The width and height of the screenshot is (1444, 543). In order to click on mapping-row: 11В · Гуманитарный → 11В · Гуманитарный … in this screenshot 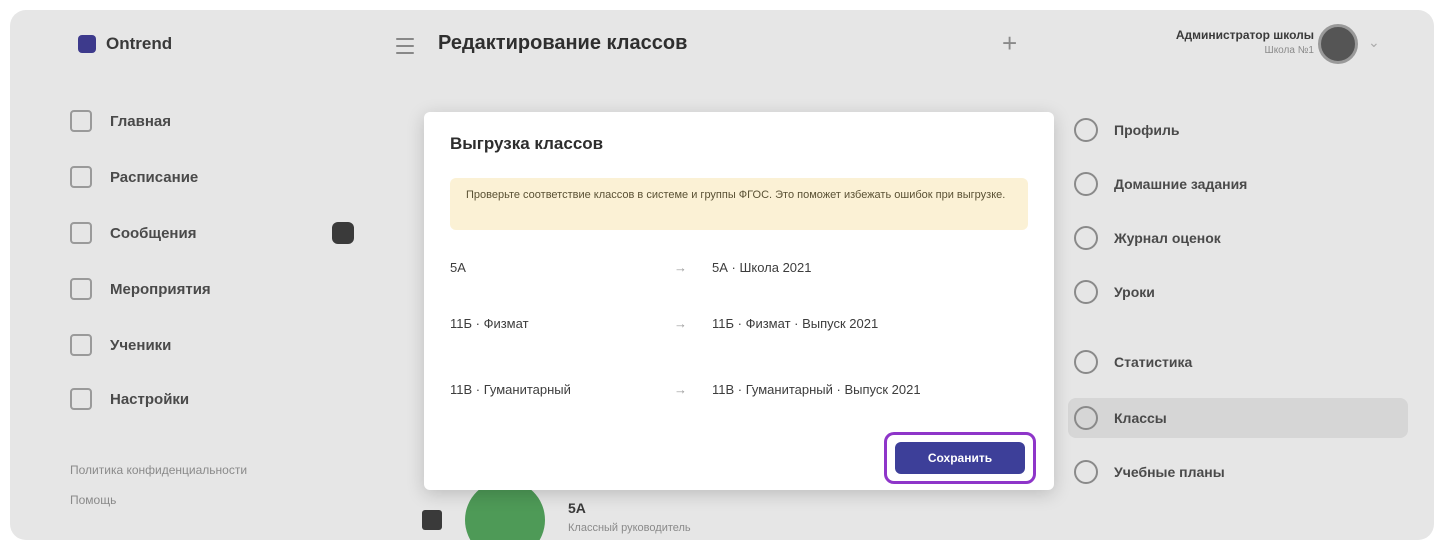, I will do `click(740, 391)`.